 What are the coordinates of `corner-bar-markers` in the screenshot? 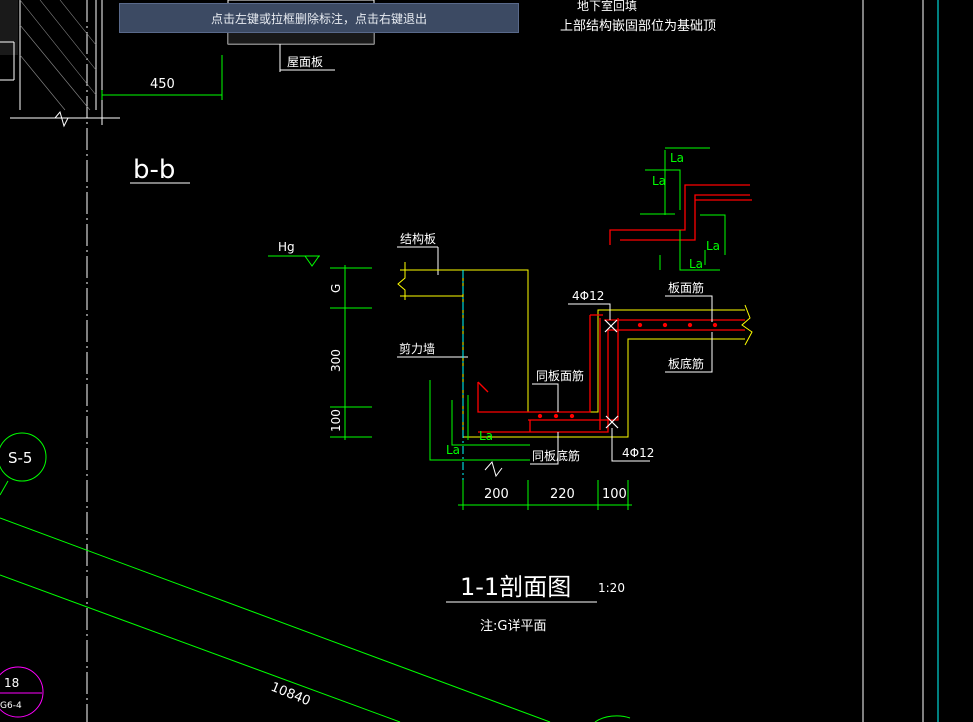 It's located at (611, 374).